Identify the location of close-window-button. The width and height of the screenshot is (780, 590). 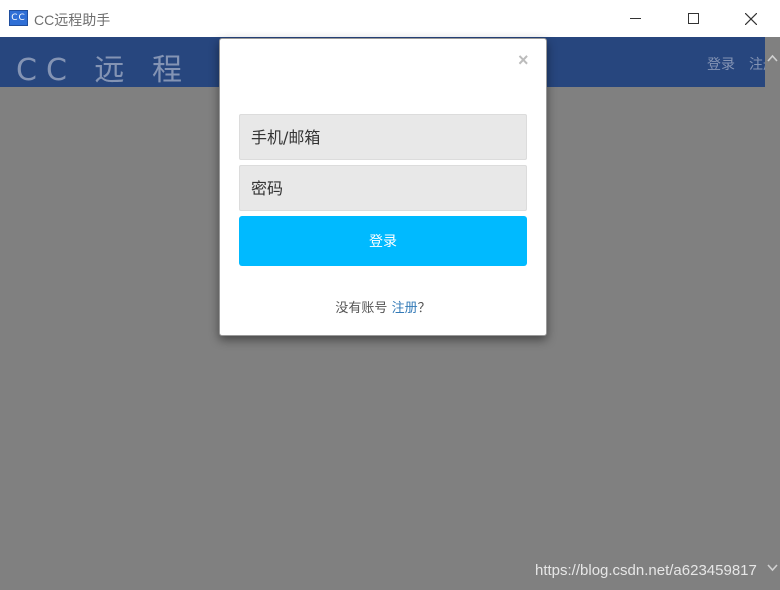
(751, 18).